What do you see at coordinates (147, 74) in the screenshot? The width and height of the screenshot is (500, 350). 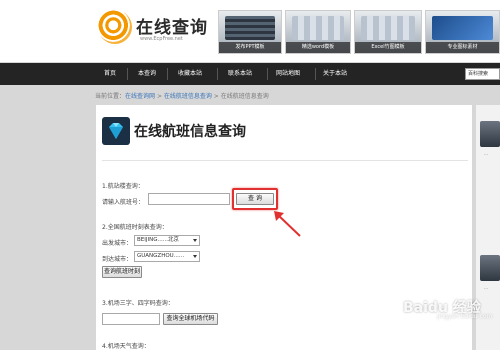 I see `nav-item-this-query: 本查询` at bounding box center [147, 74].